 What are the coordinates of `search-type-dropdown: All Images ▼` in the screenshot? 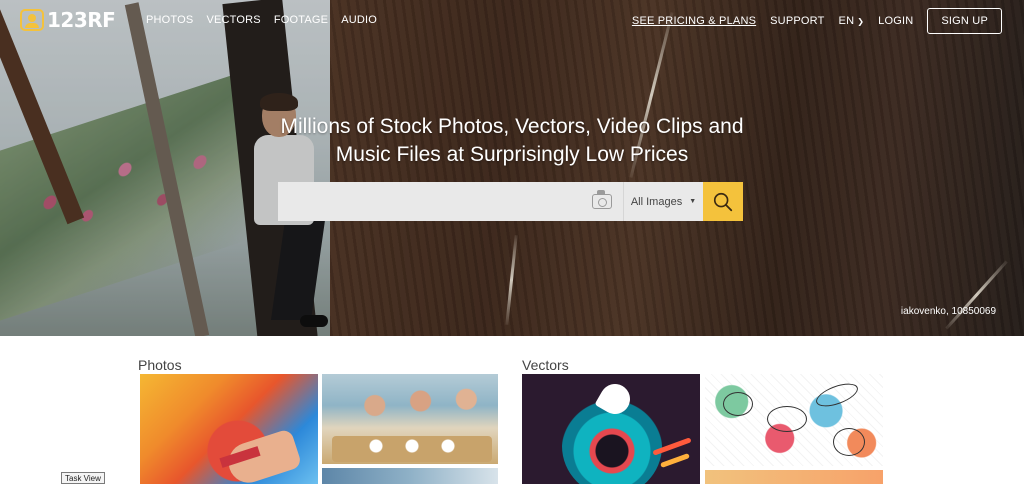 It's located at (663, 201).